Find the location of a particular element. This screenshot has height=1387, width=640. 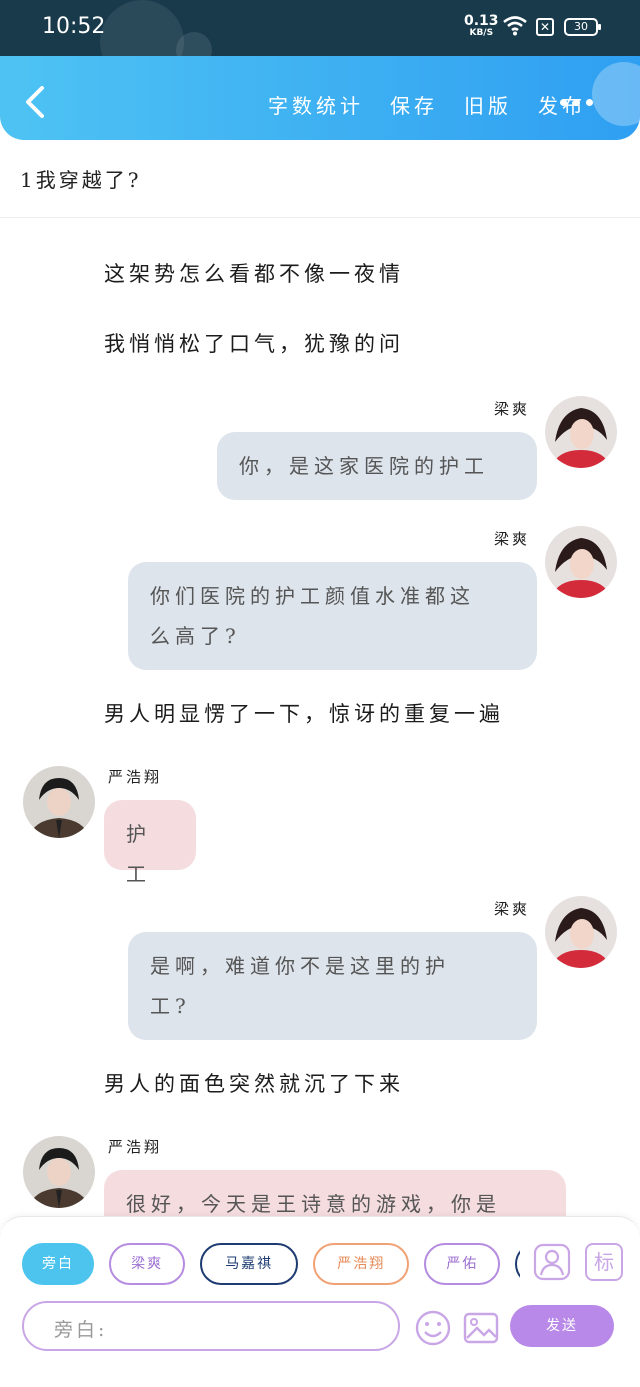

old-version-button: 旧版 is located at coordinates (488, 104).